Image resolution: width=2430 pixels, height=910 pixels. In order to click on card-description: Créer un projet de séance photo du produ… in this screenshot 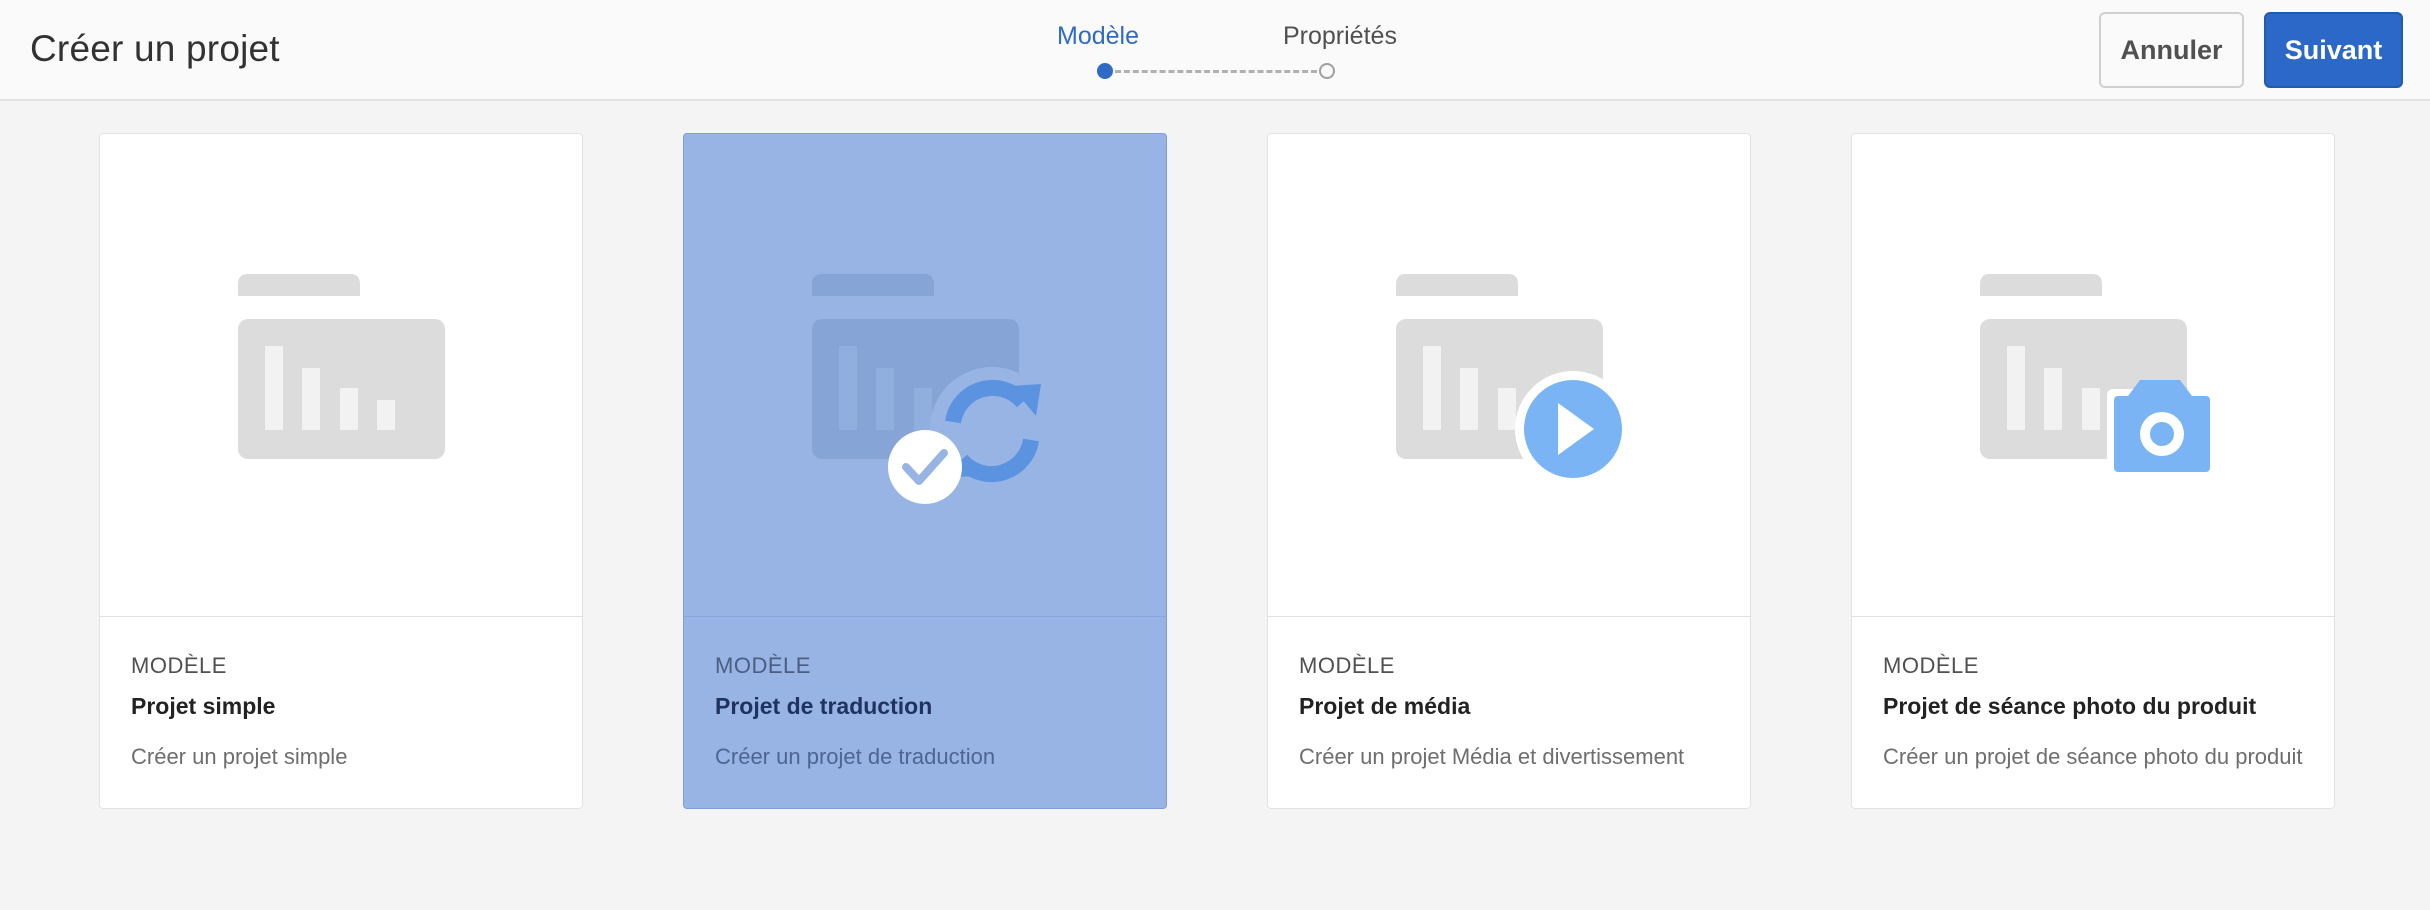, I will do `click(2093, 756)`.